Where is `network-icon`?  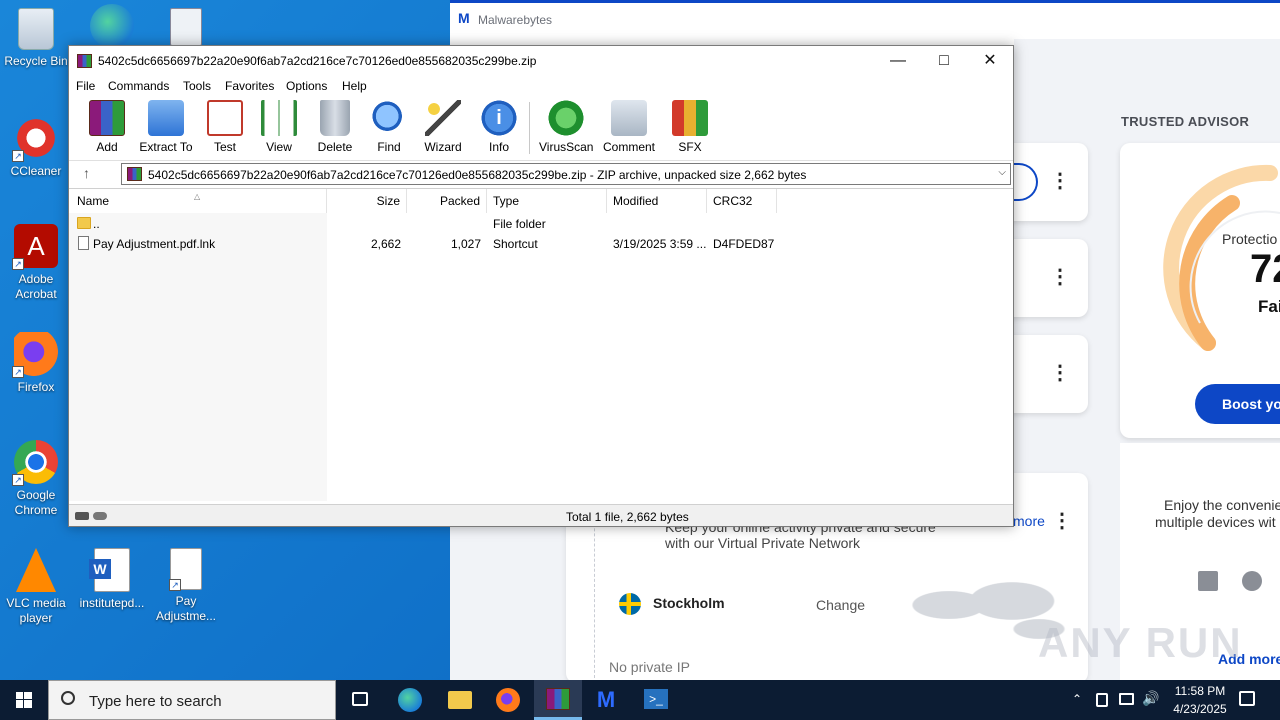 network-icon is located at coordinates (1126, 699).